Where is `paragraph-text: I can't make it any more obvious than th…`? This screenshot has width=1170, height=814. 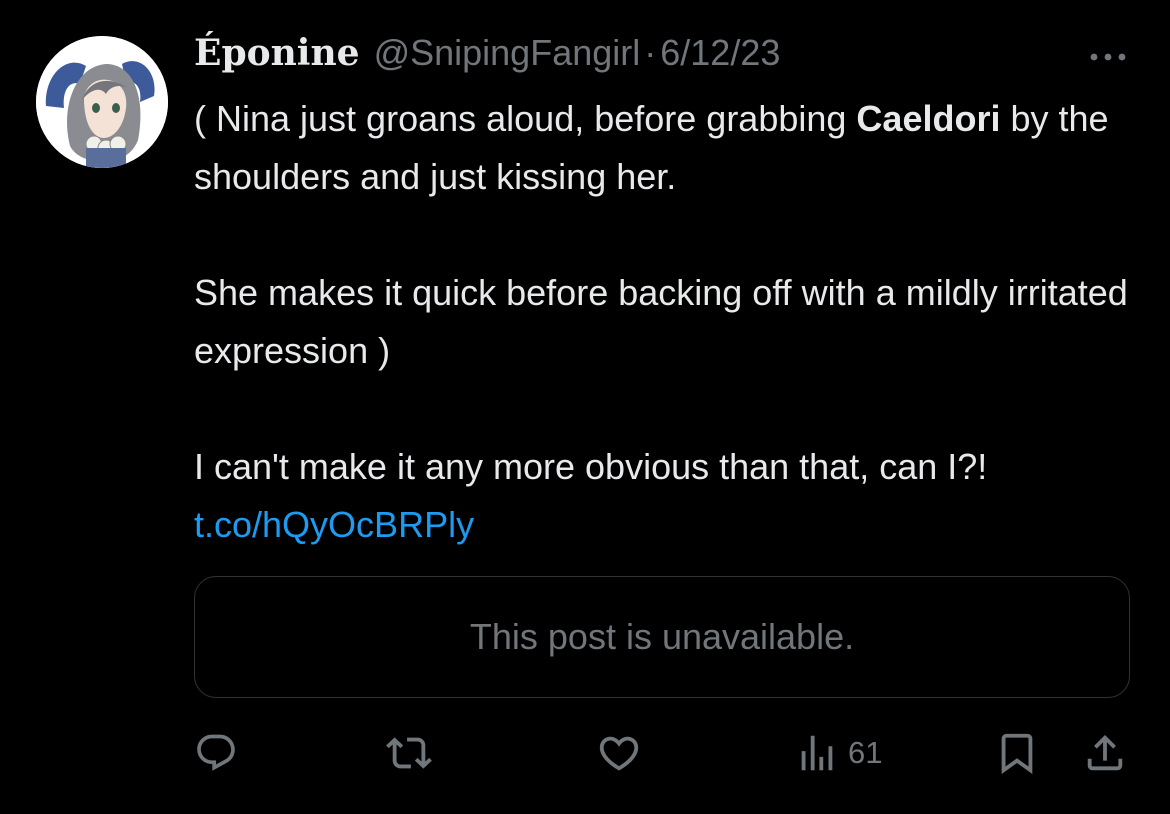
paragraph-text: I can't make it any more obvious than th… is located at coordinates (591, 466).